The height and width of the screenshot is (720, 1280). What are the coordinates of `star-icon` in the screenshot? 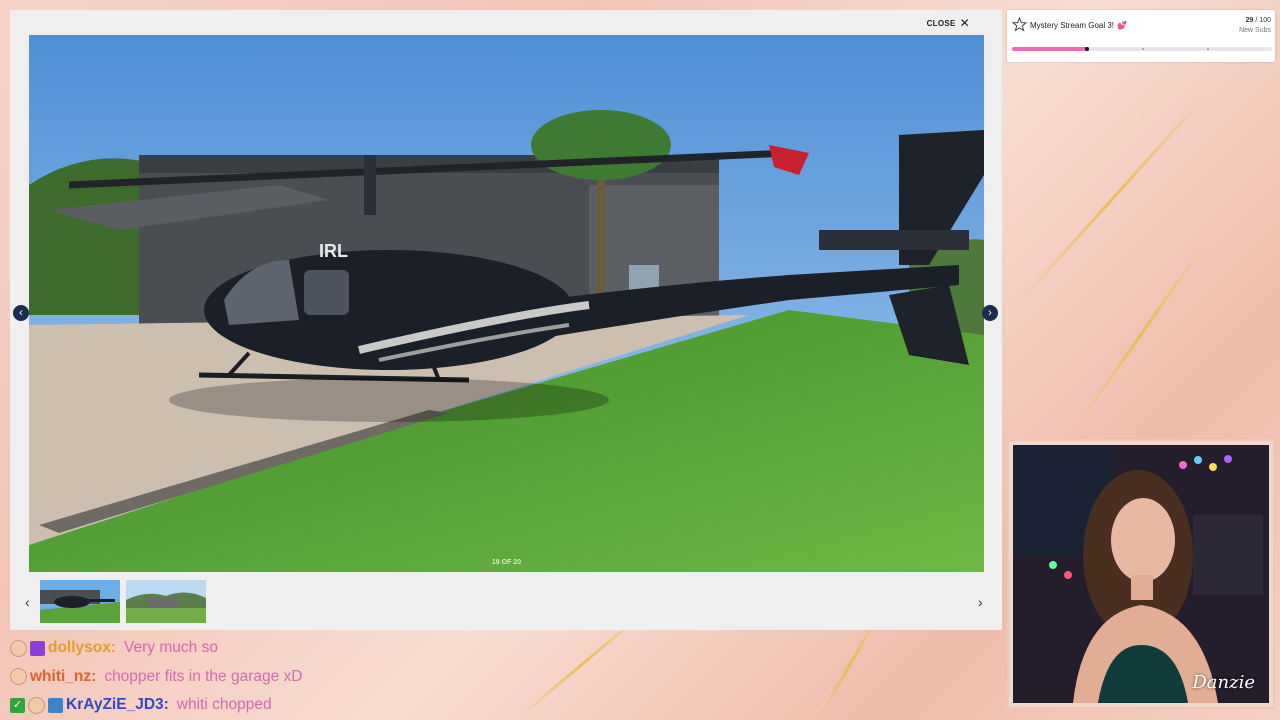 It's located at (1019, 24).